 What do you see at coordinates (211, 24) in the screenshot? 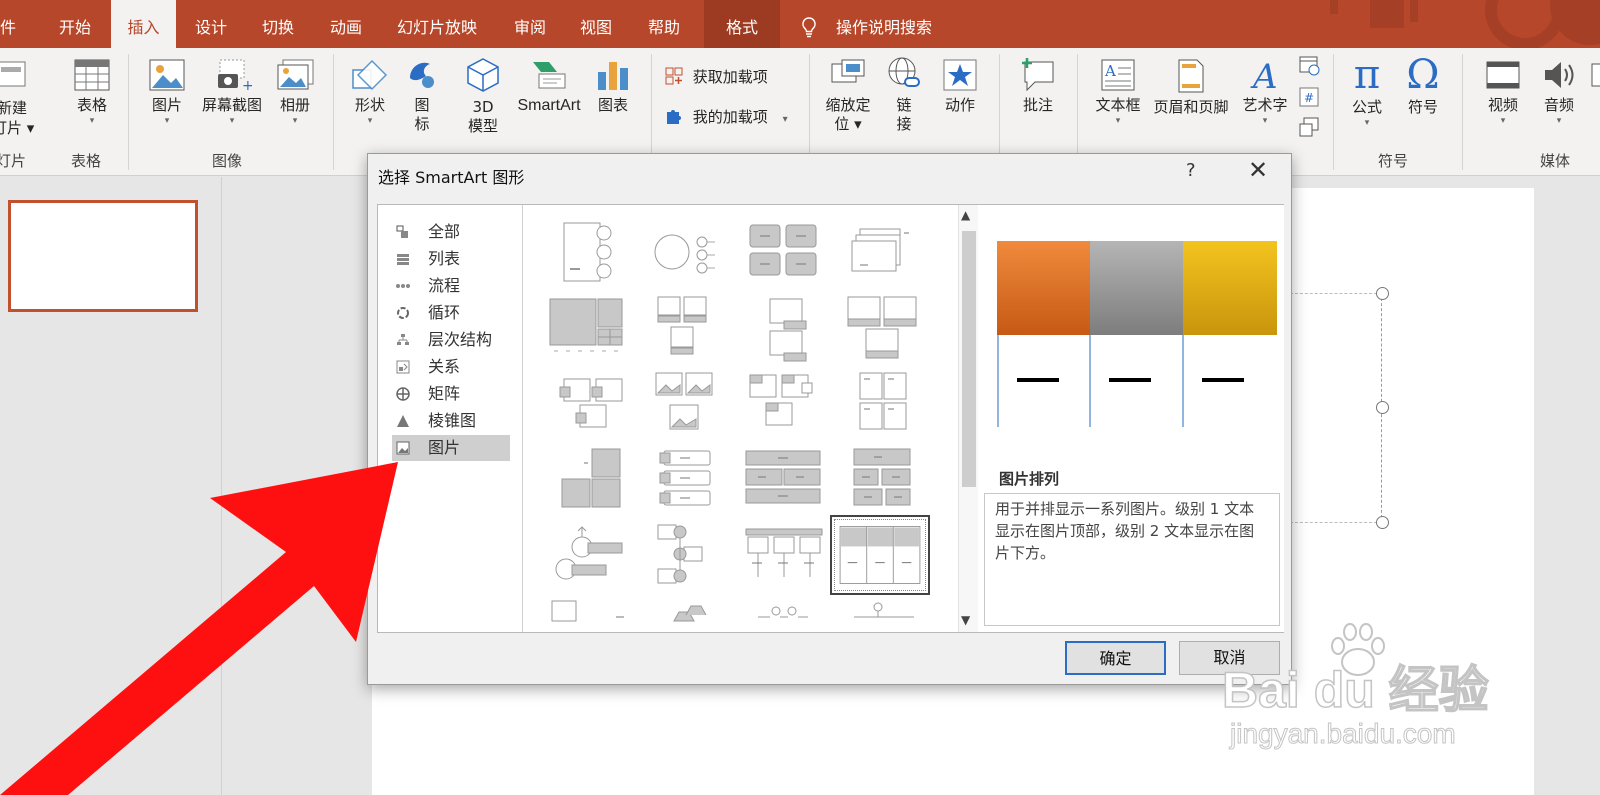
I see `tab-design: 设计` at bounding box center [211, 24].